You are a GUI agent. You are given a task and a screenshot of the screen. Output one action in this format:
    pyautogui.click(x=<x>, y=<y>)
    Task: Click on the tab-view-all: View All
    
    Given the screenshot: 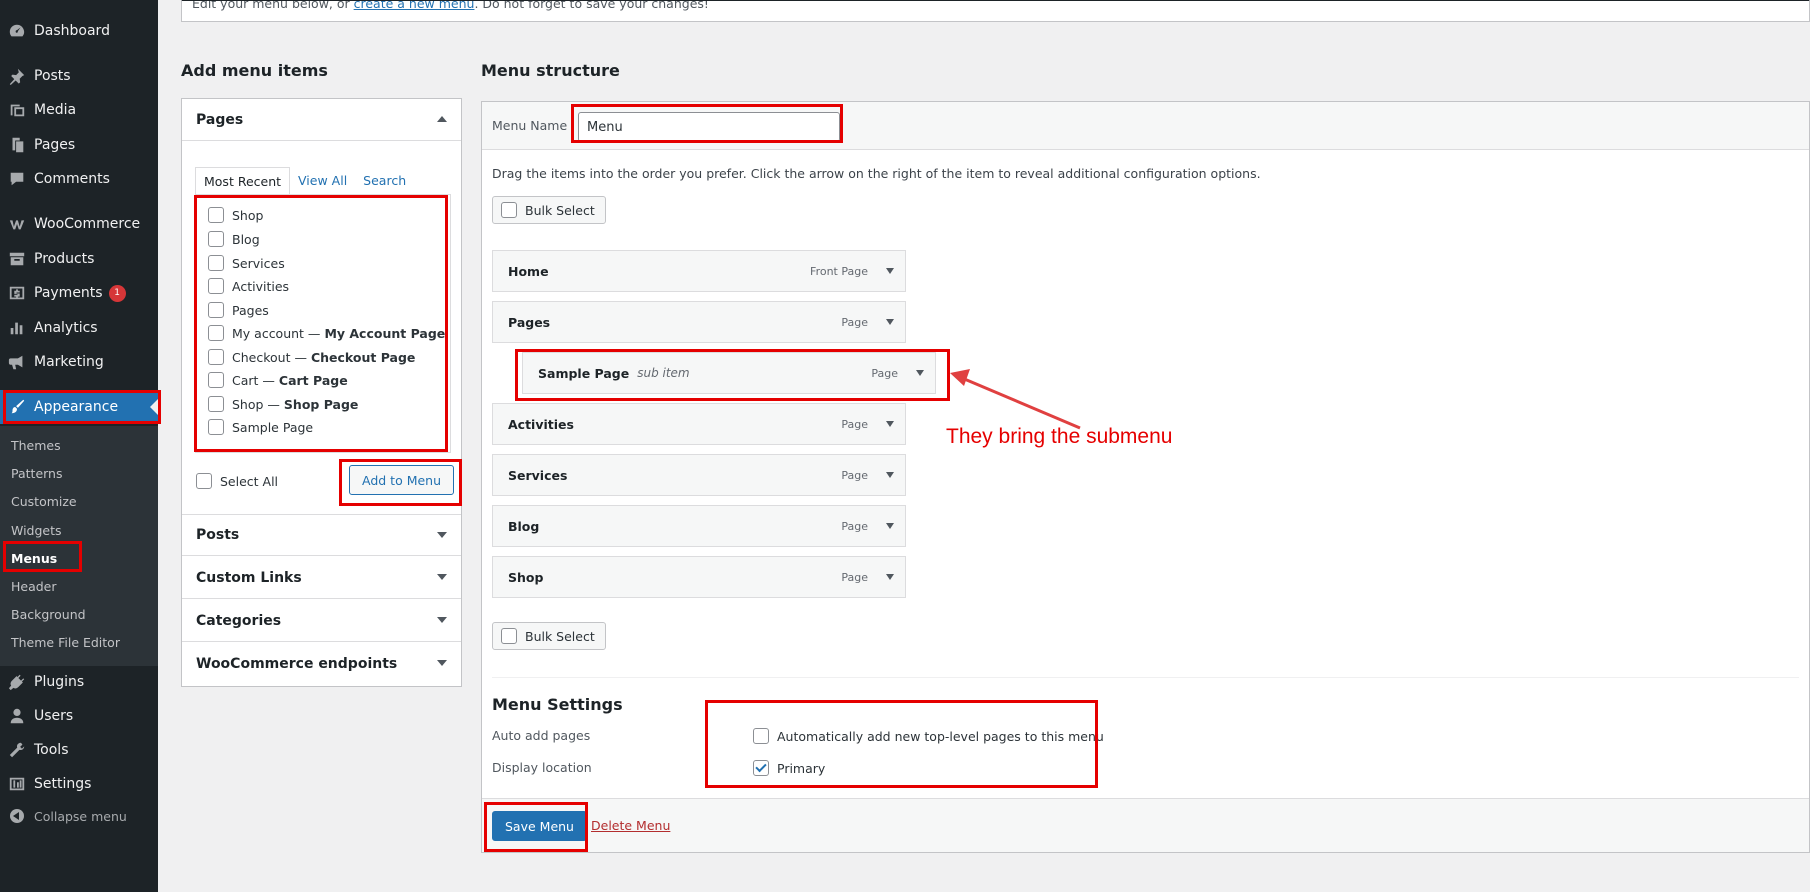 What is the action you would take?
    pyautogui.click(x=322, y=181)
    